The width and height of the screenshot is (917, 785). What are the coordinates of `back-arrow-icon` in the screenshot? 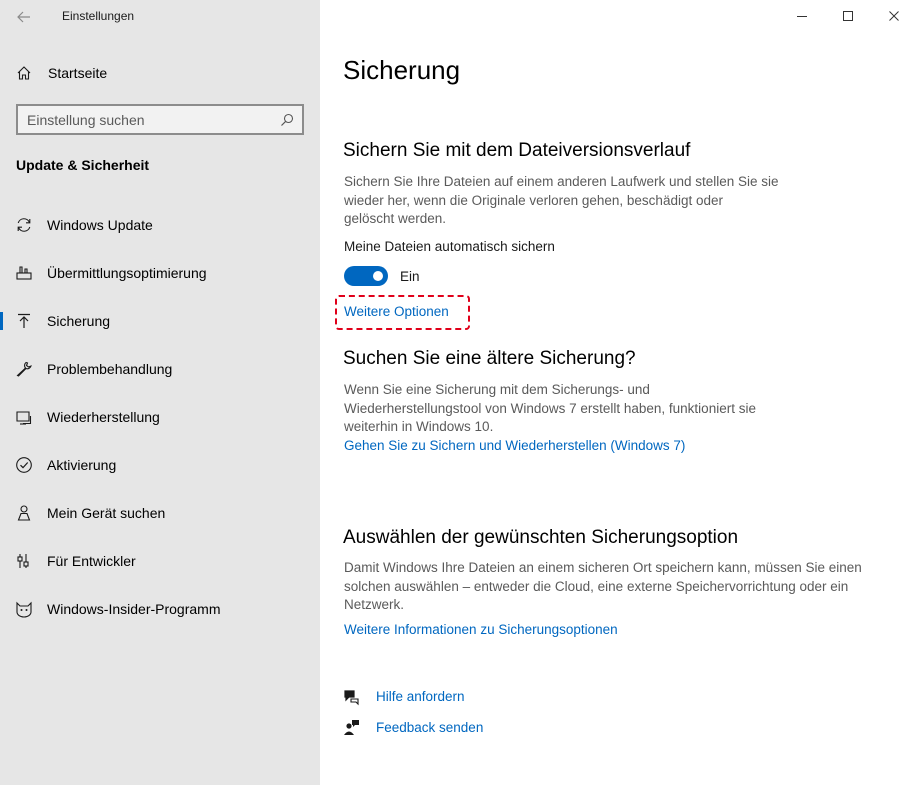 It's located at (24, 17).